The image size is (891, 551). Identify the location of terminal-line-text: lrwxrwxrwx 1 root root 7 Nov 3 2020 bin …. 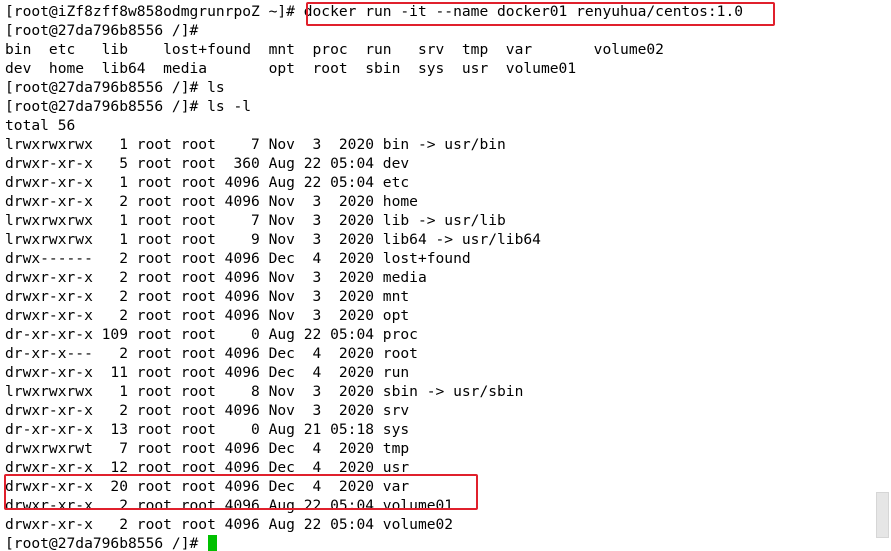
(255, 144).